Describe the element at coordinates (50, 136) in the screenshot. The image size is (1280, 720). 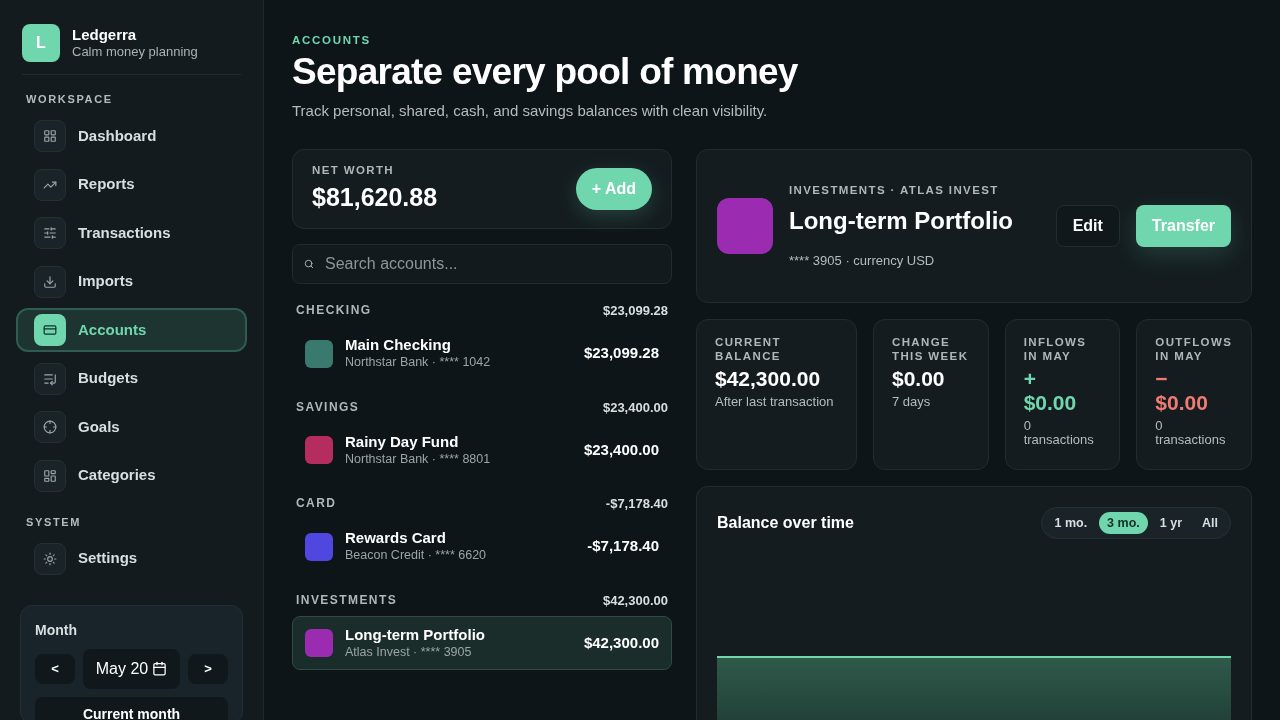
I see `grid-icon` at that location.